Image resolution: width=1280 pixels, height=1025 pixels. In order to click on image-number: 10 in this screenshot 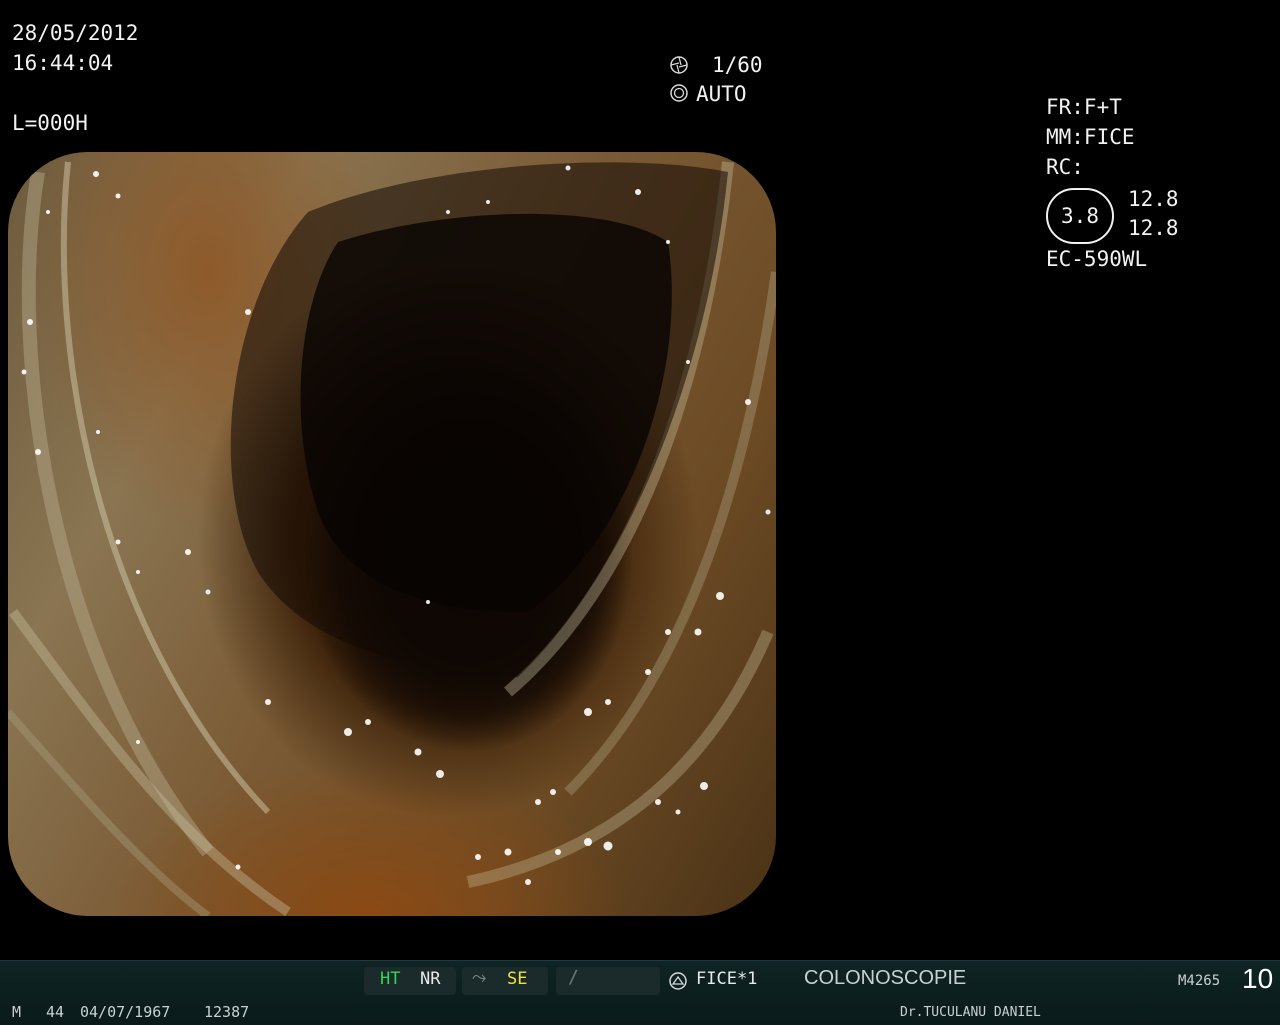, I will do `click(1258, 978)`.